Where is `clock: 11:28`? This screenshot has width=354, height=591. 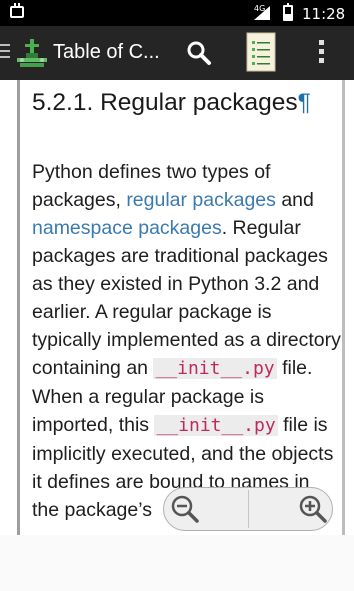 clock: 11:28 is located at coordinates (324, 14).